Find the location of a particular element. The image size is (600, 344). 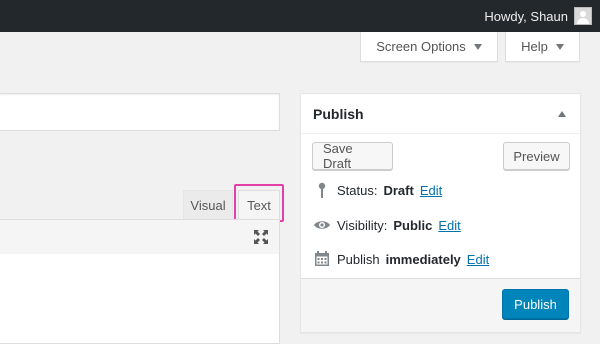

save-draft-button: Save Draft is located at coordinates (352, 156).